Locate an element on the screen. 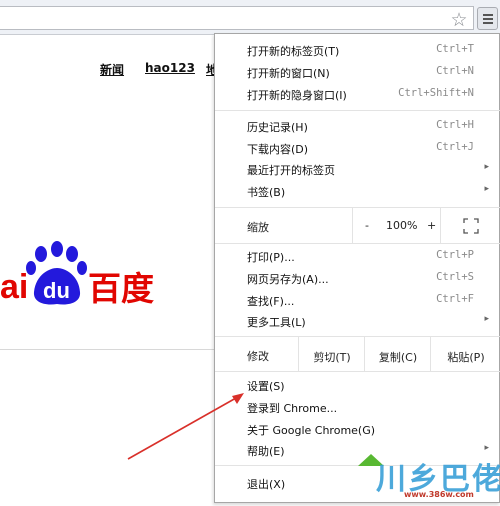 The image size is (500, 506). menu-item-shortcut: Ctrl+J is located at coordinates (455, 147).